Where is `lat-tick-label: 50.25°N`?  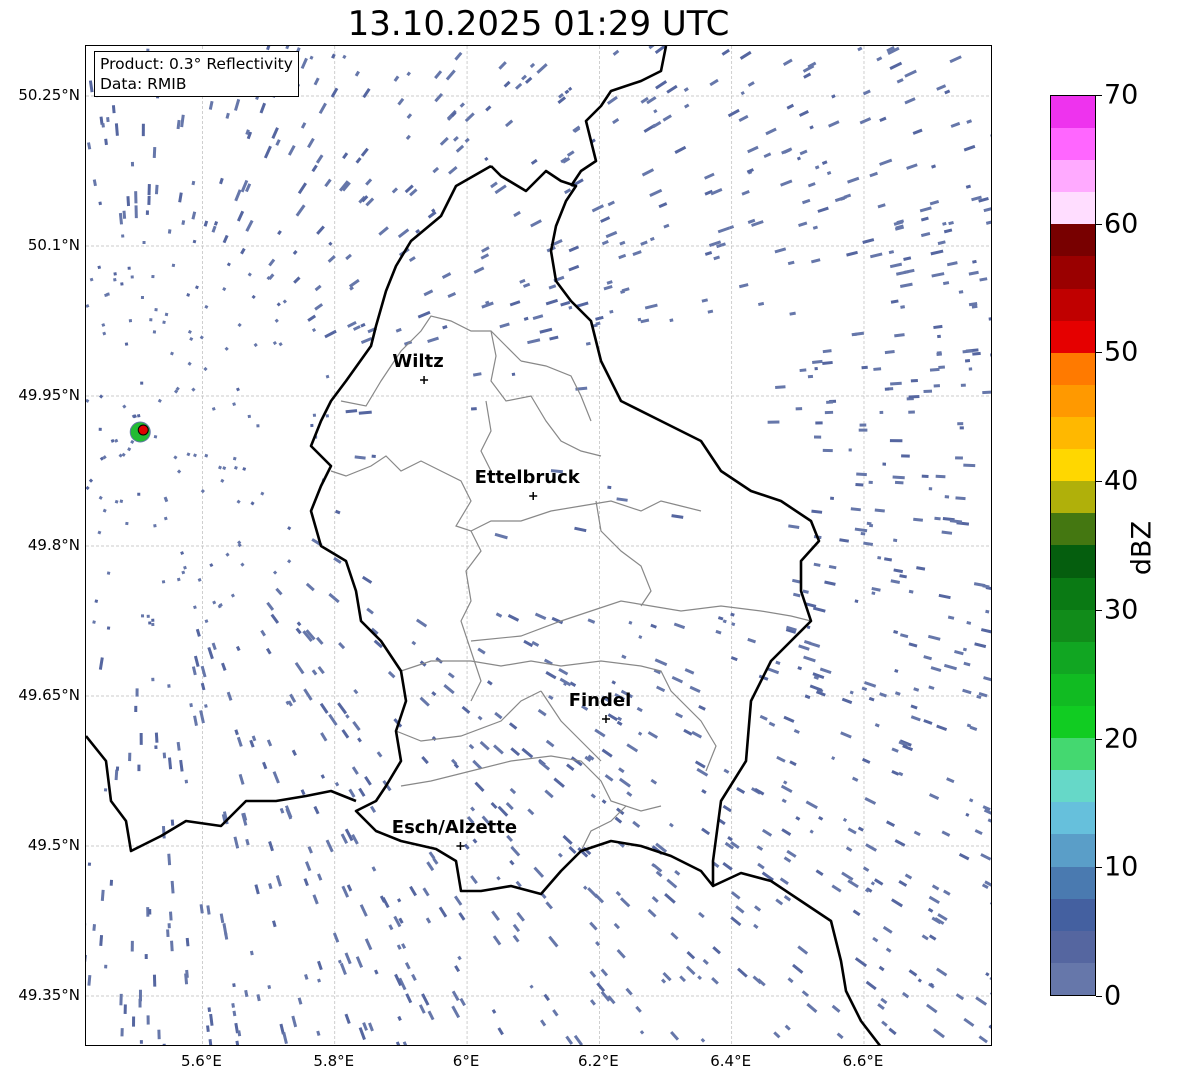
lat-tick-label: 50.25°N is located at coordinates (49, 95).